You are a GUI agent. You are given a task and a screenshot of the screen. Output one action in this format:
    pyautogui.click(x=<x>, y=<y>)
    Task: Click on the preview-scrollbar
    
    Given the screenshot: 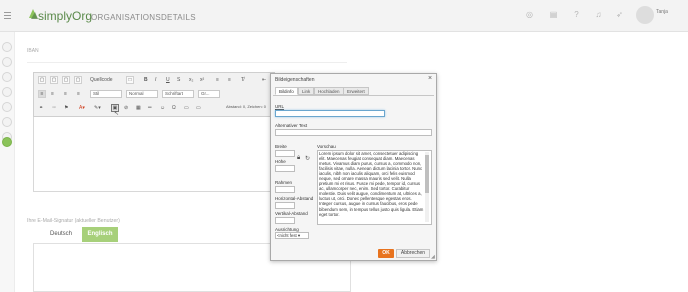 What is the action you would take?
    pyautogui.click(x=427, y=187)
    